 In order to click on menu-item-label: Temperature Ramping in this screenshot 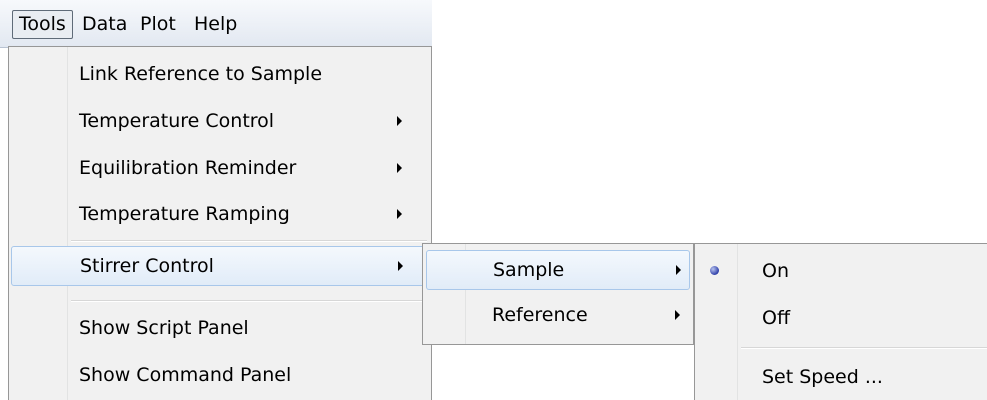, I will do `click(184, 214)`.